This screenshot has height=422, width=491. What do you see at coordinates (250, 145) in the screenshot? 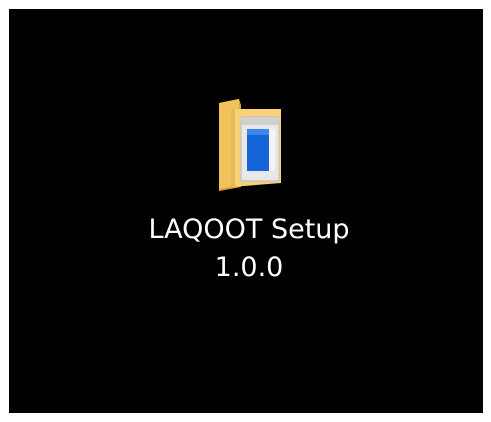
I see `folder-installer-icon` at bounding box center [250, 145].